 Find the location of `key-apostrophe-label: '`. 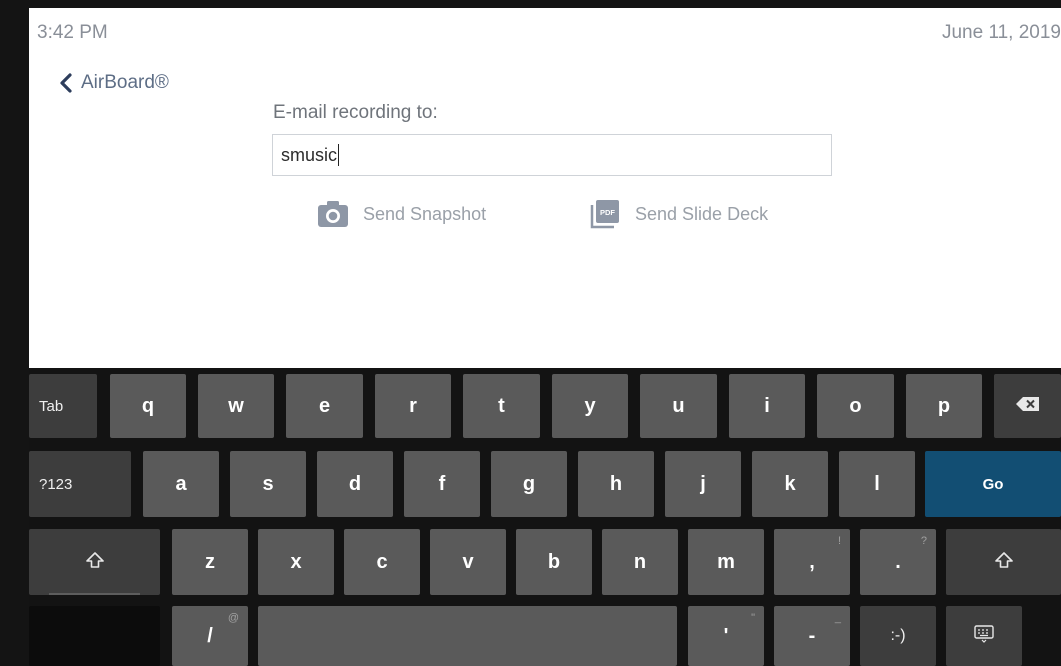

key-apostrophe-label: ' is located at coordinates (726, 635).